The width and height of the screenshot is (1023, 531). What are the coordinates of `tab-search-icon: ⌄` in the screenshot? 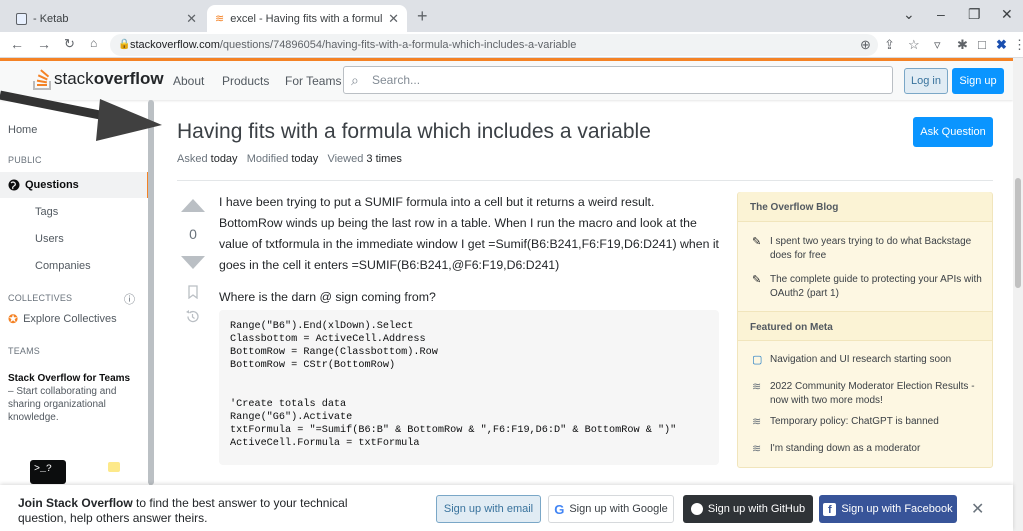 It's located at (909, 14).